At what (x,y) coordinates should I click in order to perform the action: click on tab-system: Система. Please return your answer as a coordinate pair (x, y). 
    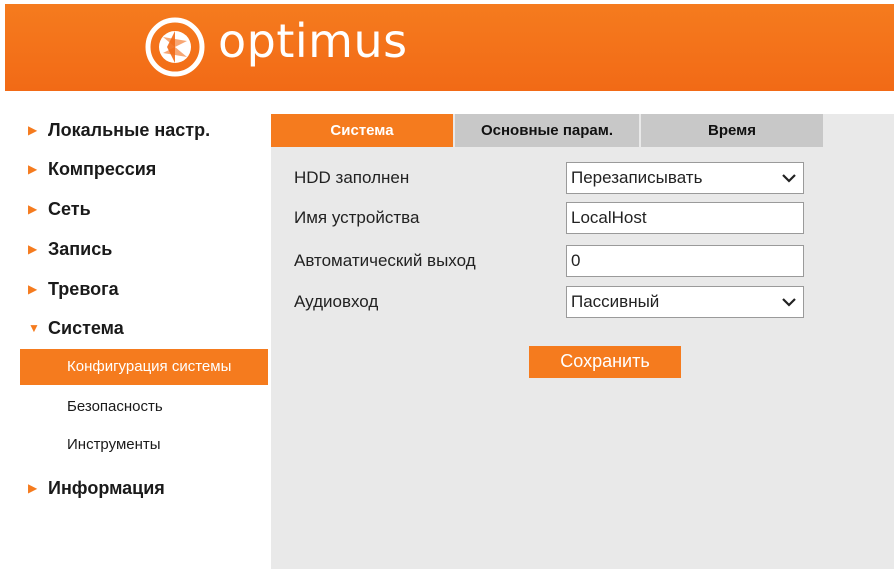
    Looking at the image, I should click on (362, 130).